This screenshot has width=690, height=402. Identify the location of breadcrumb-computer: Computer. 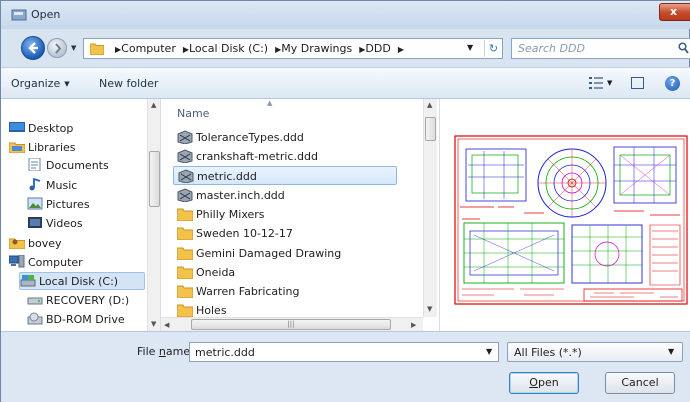
(148, 48).